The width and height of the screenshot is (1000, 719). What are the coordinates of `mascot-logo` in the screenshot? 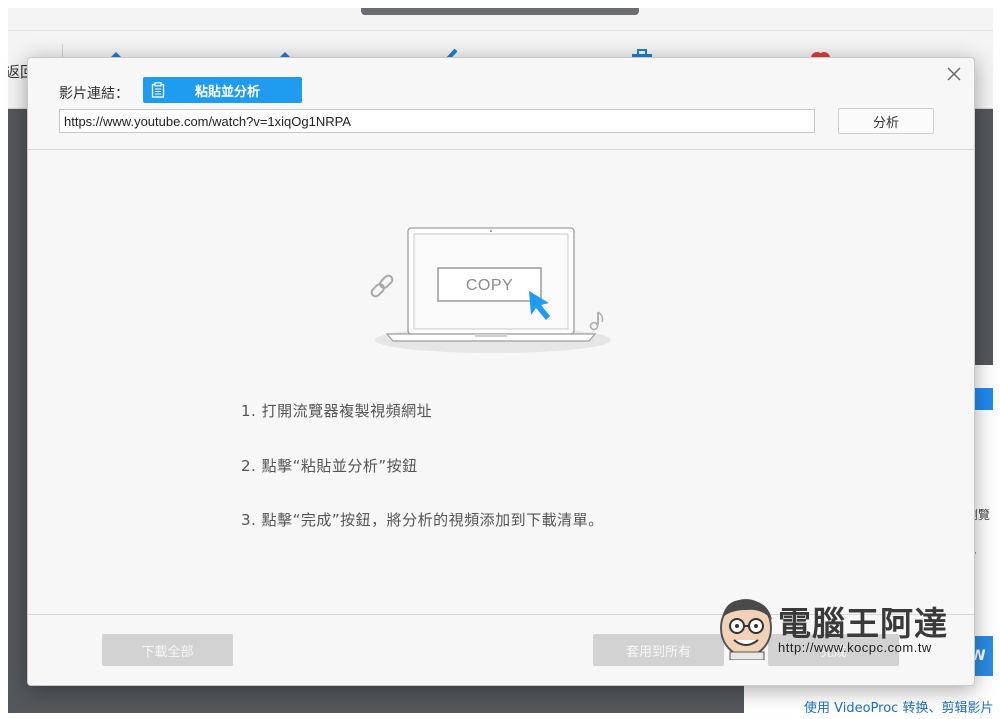 It's located at (746, 630).